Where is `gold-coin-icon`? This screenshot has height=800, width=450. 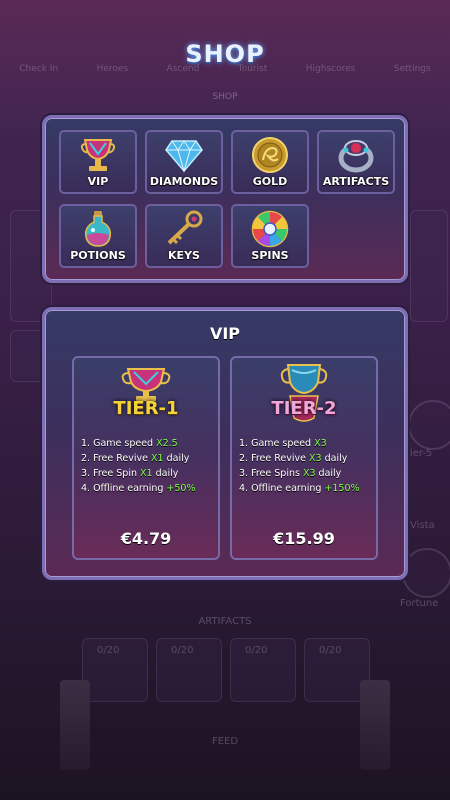 gold-coin-icon is located at coordinates (270, 155).